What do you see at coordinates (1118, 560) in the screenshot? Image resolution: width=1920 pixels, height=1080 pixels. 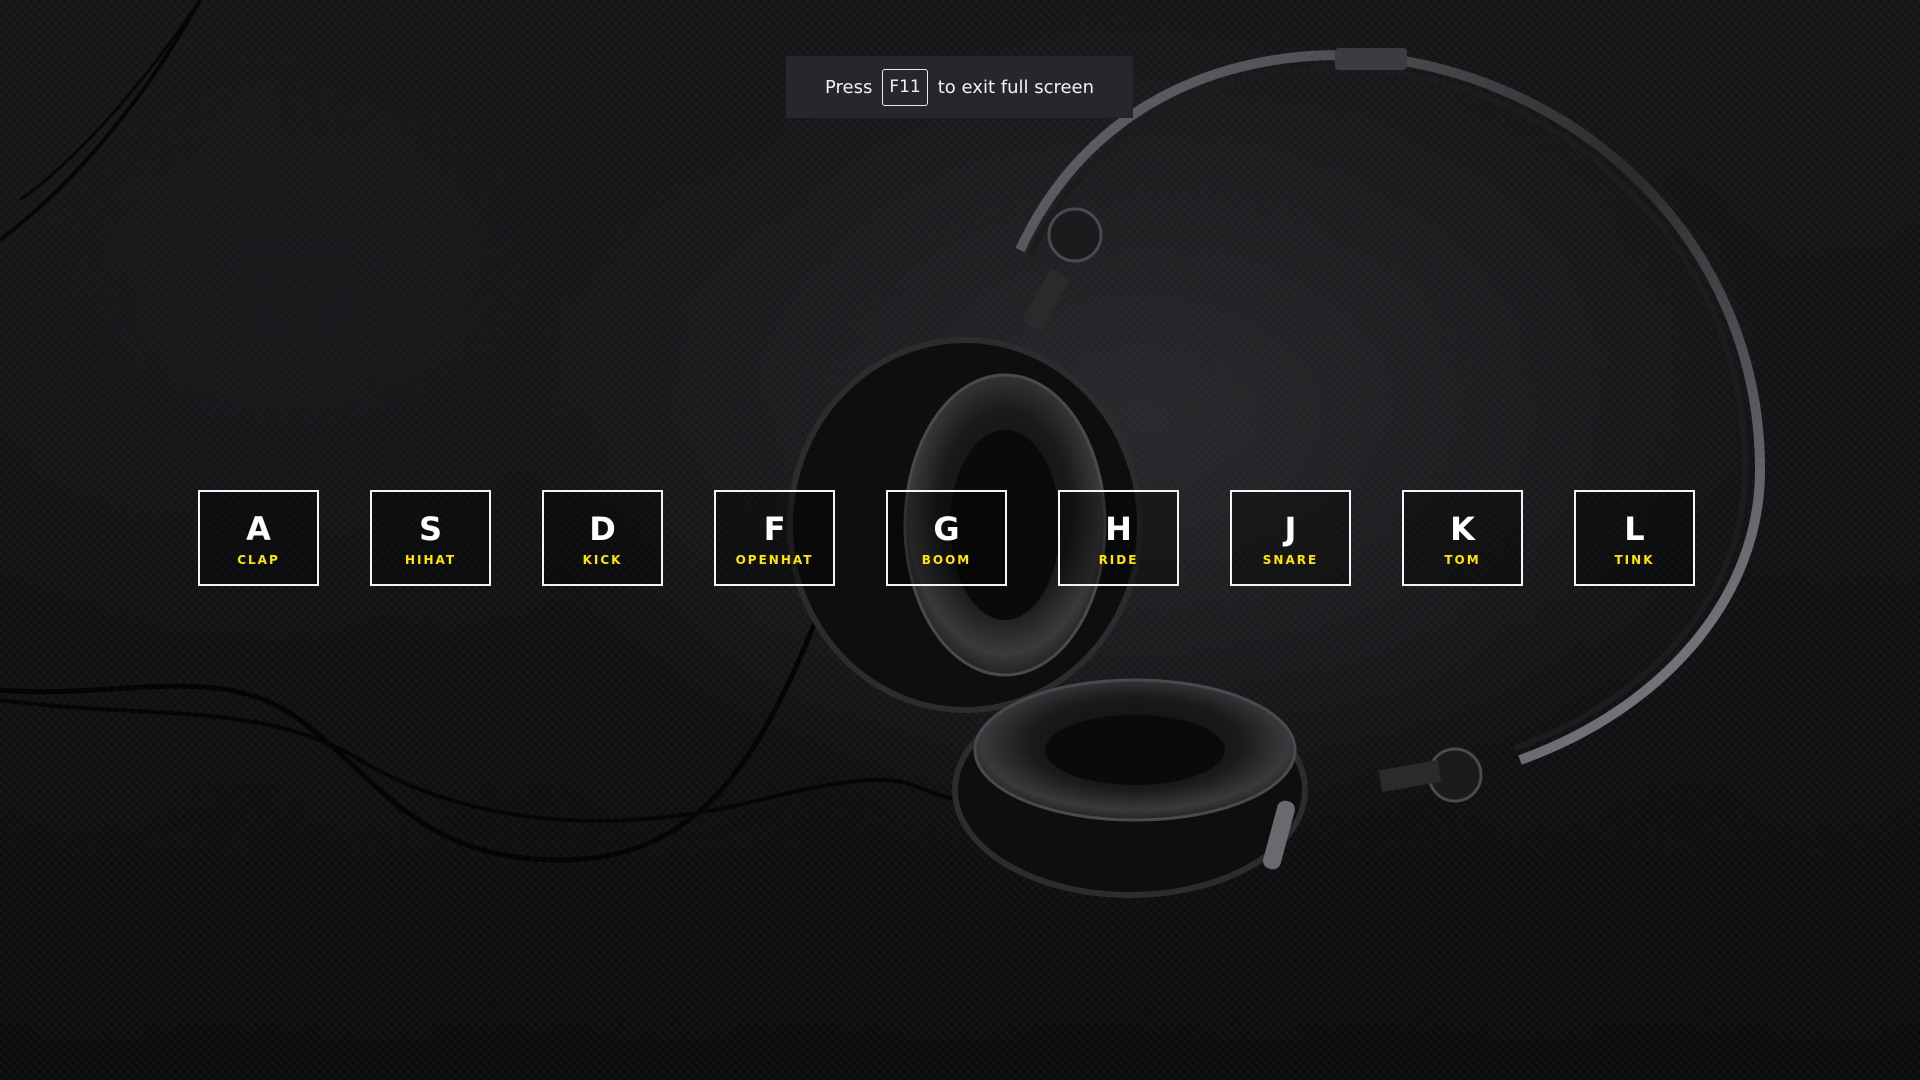 I see `key-sound-label: RIDE` at bounding box center [1118, 560].